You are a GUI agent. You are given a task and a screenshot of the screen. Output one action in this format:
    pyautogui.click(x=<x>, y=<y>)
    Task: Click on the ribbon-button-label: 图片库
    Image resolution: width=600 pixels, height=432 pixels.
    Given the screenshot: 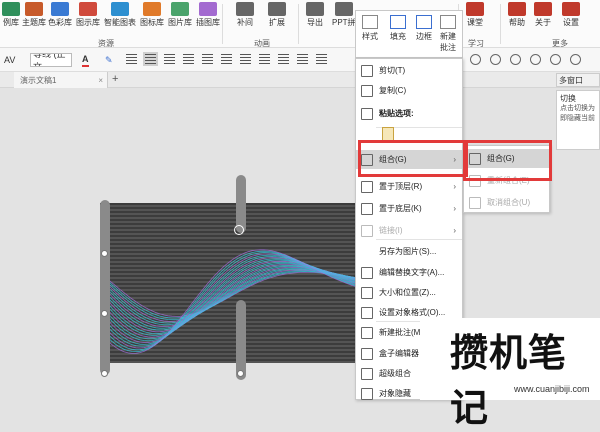 What is the action you would take?
    pyautogui.click(x=180, y=22)
    